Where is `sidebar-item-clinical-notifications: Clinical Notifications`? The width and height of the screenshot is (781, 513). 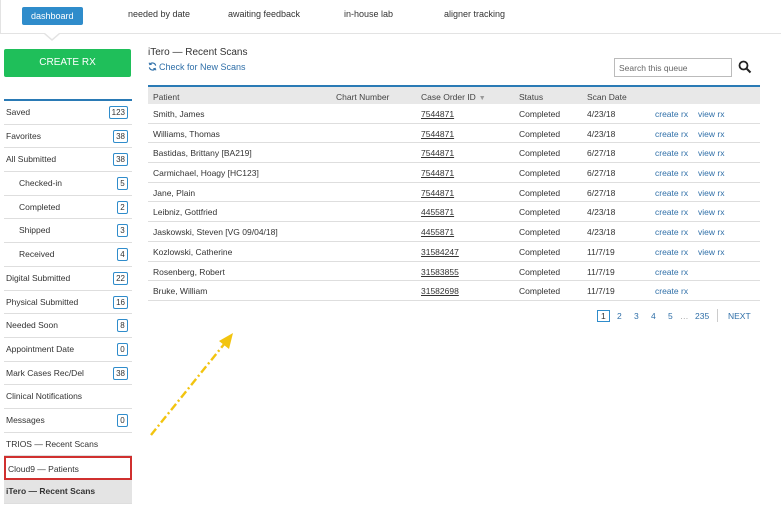 sidebar-item-clinical-notifications: Clinical Notifications is located at coordinates (68, 397).